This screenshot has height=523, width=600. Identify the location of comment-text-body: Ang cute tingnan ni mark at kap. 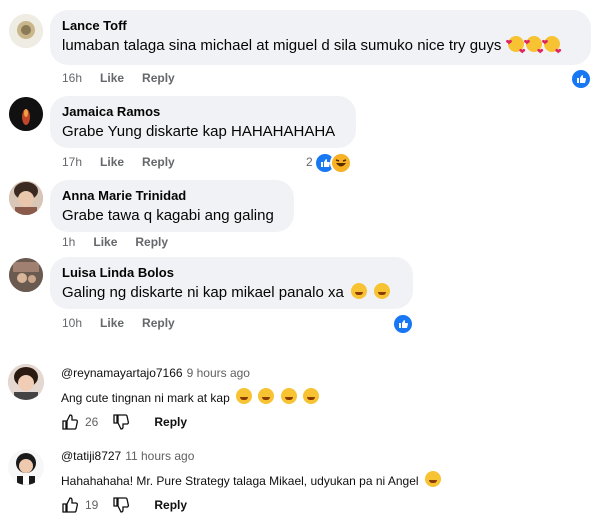
(145, 398).